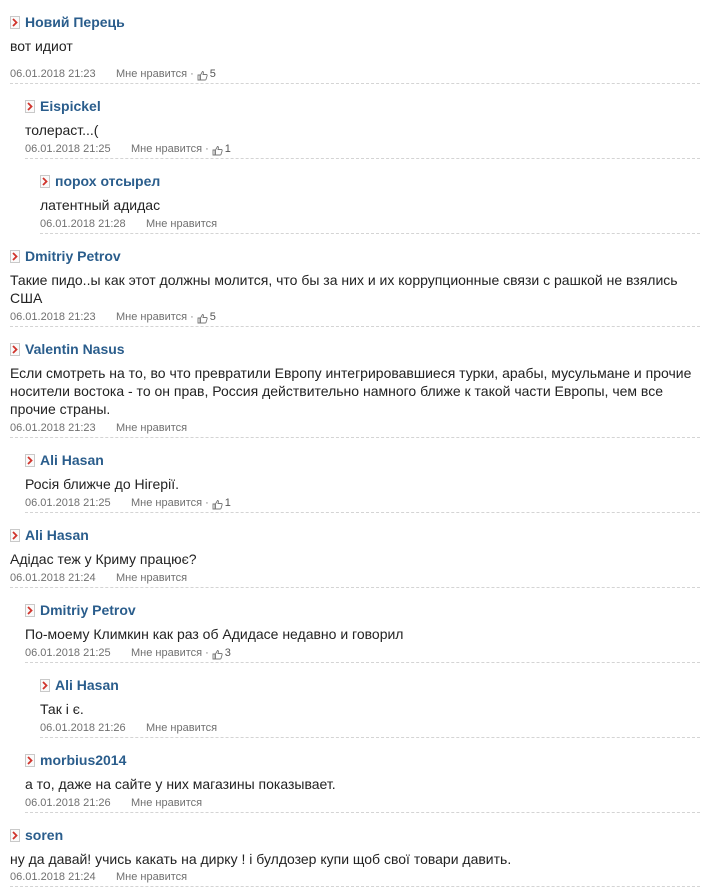 The width and height of the screenshot is (714, 887). What do you see at coordinates (128, 503) in the screenshot?
I see `comment-meta: 06.01.2018 21:25 Мне нравится · 1` at bounding box center [128, 503].